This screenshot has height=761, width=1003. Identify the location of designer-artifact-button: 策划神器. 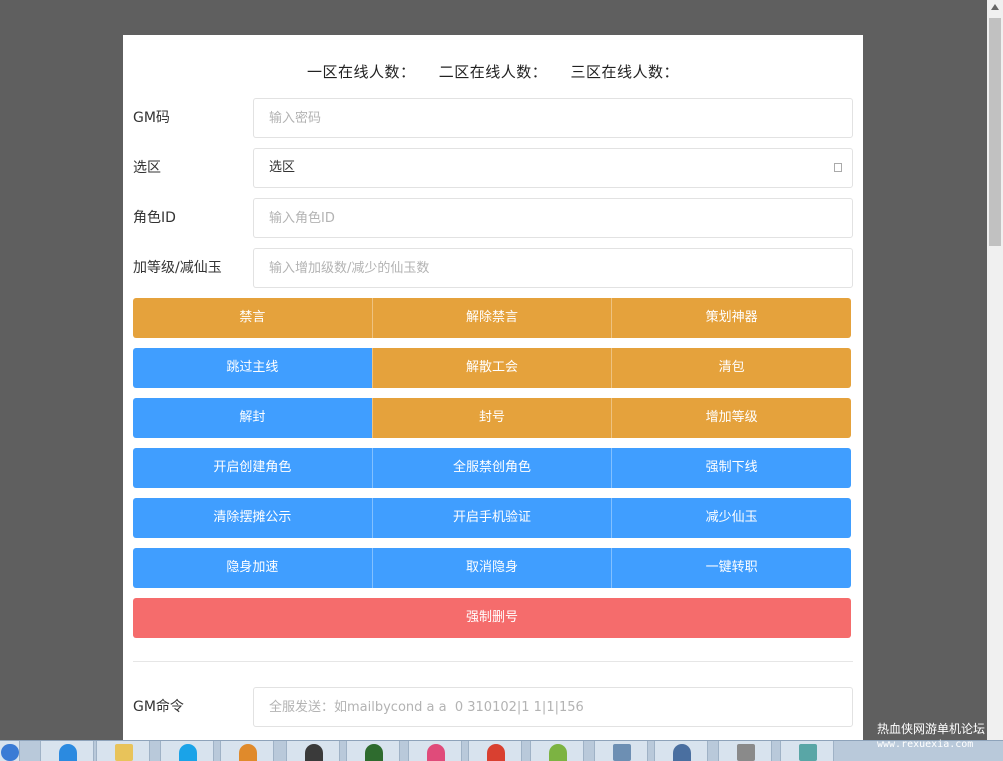
(731, 318).